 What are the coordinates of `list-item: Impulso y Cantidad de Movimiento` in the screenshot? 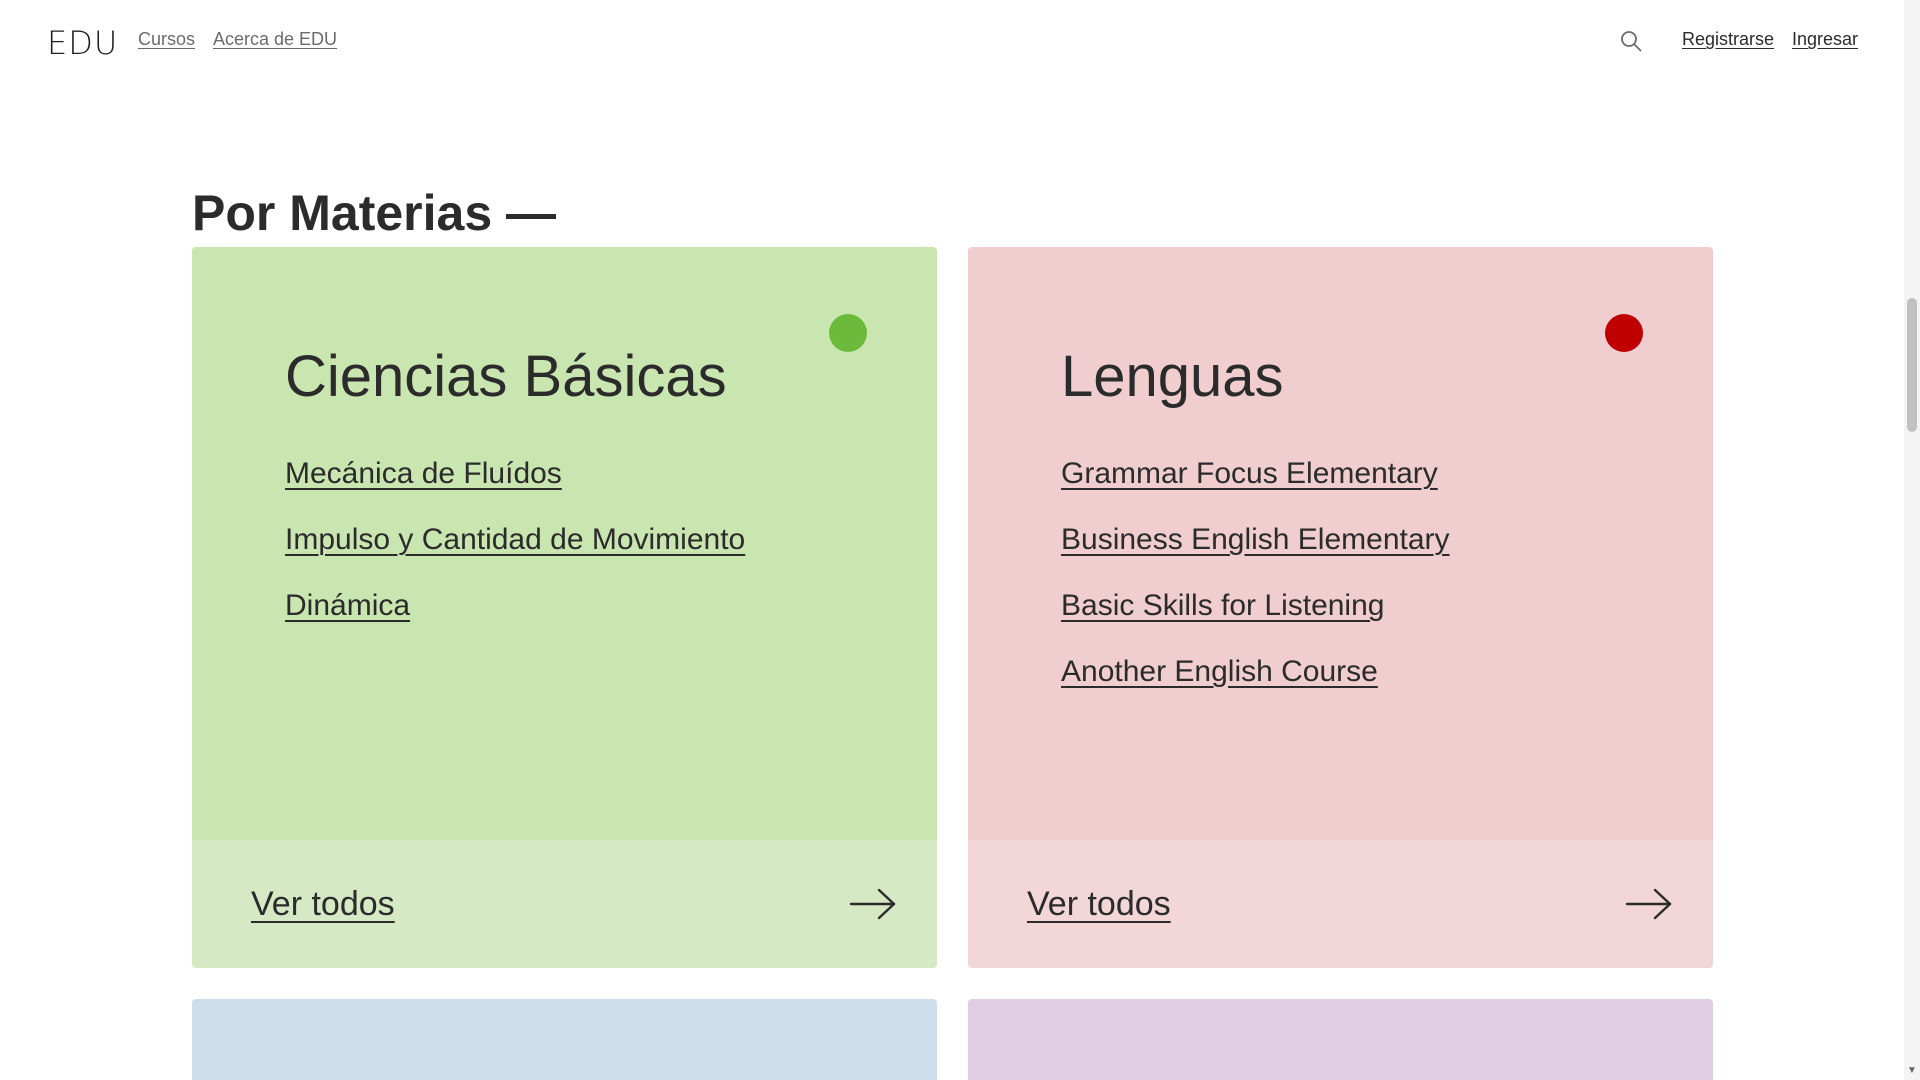 It's located at (515, 556).